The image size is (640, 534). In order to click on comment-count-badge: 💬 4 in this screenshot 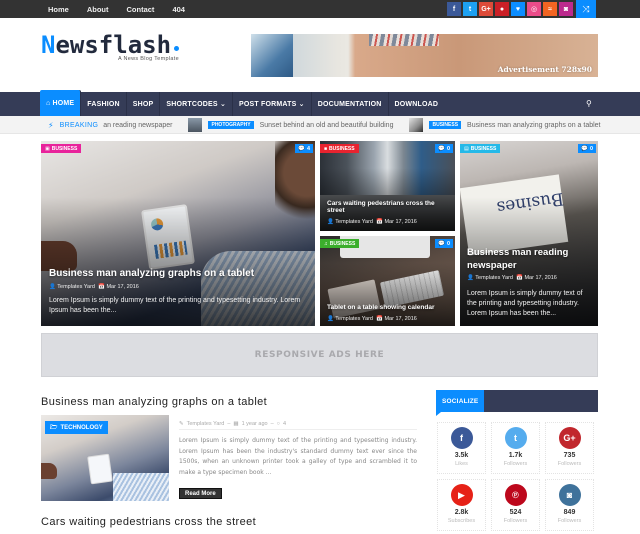, I will do `click(304, 148)`.